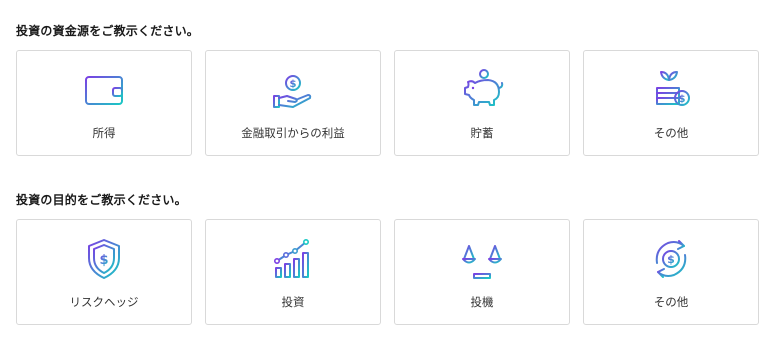 The width and height of the screenshot is (781, 346). Describe the element at coordinates (104, 133) in the screenshot. I see `option-label: 所得` at that location.